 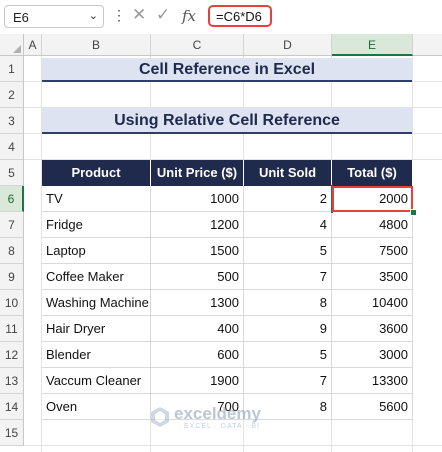 I want to click on cell-total: 3600, so click(x=372, y=329).